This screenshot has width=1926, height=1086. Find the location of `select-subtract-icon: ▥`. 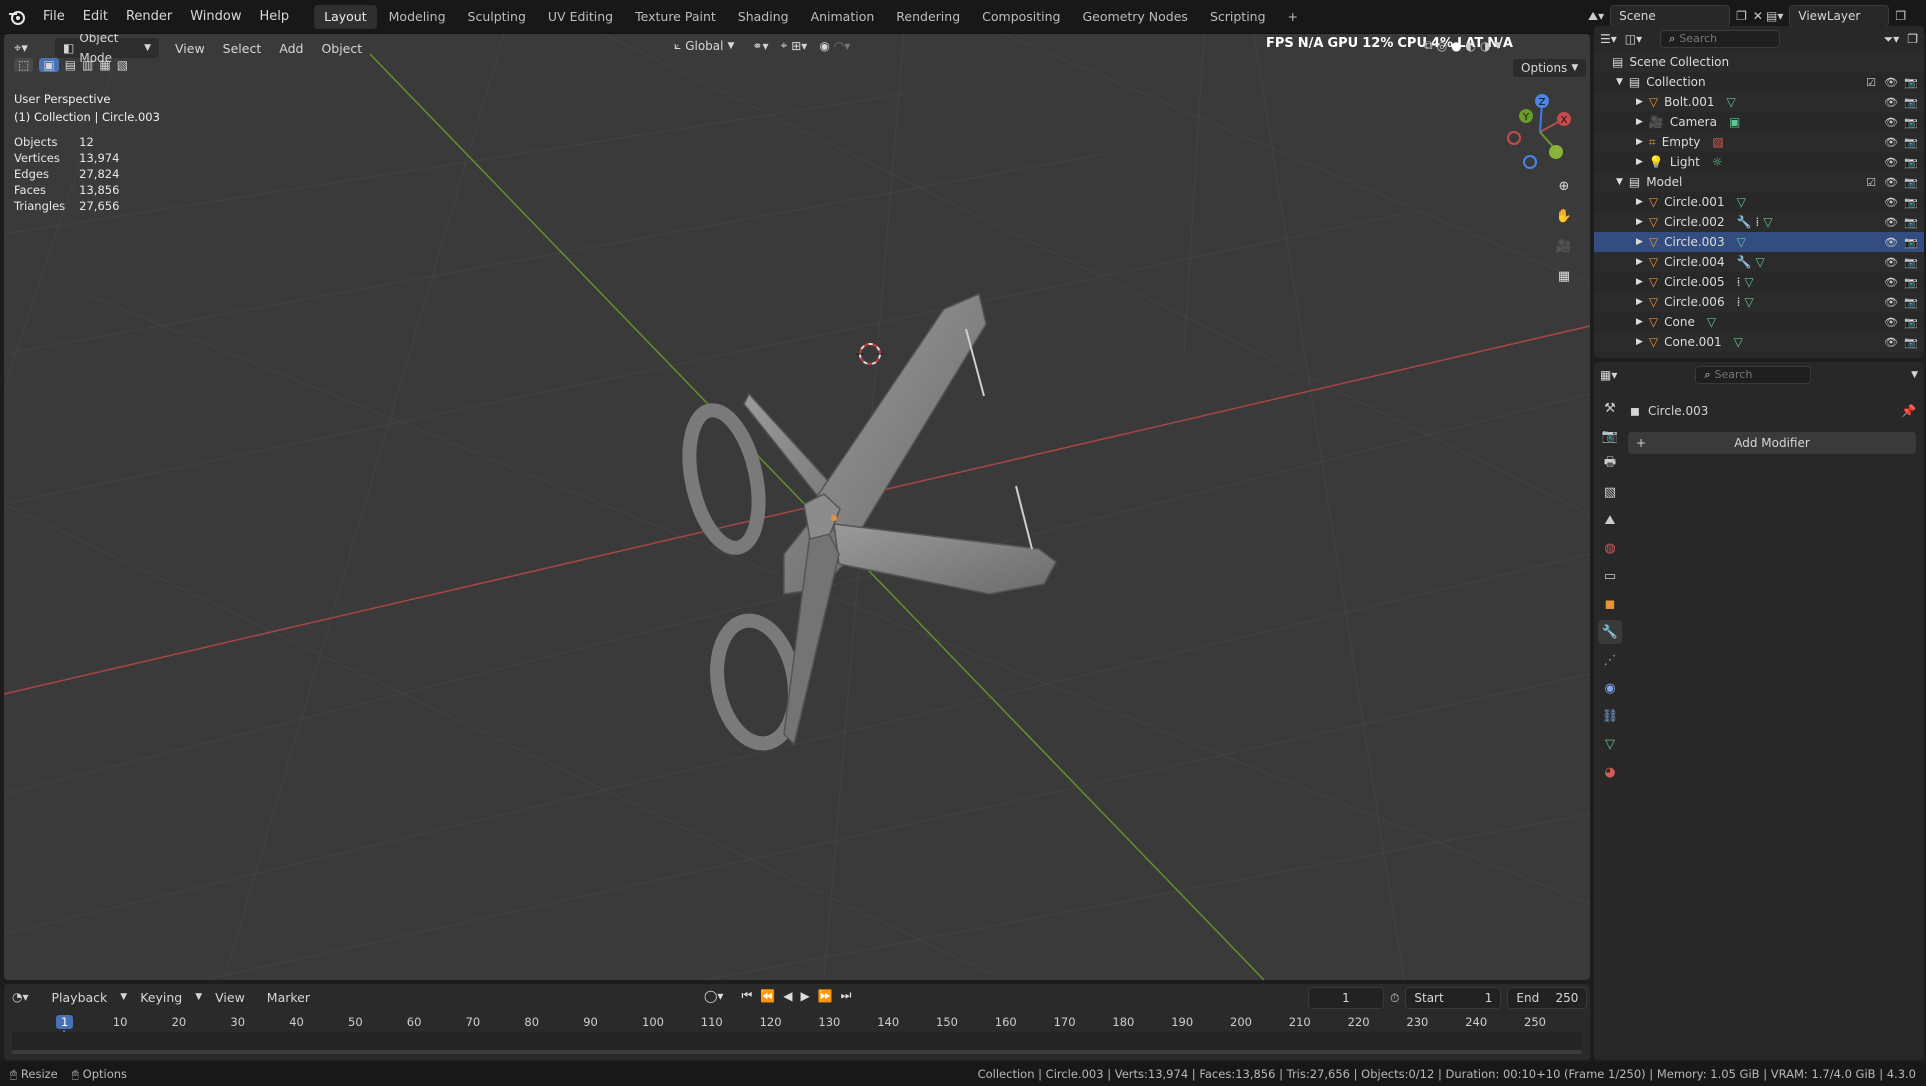

select-subtract-icon: ▥ is located at coordinates (87, 65).